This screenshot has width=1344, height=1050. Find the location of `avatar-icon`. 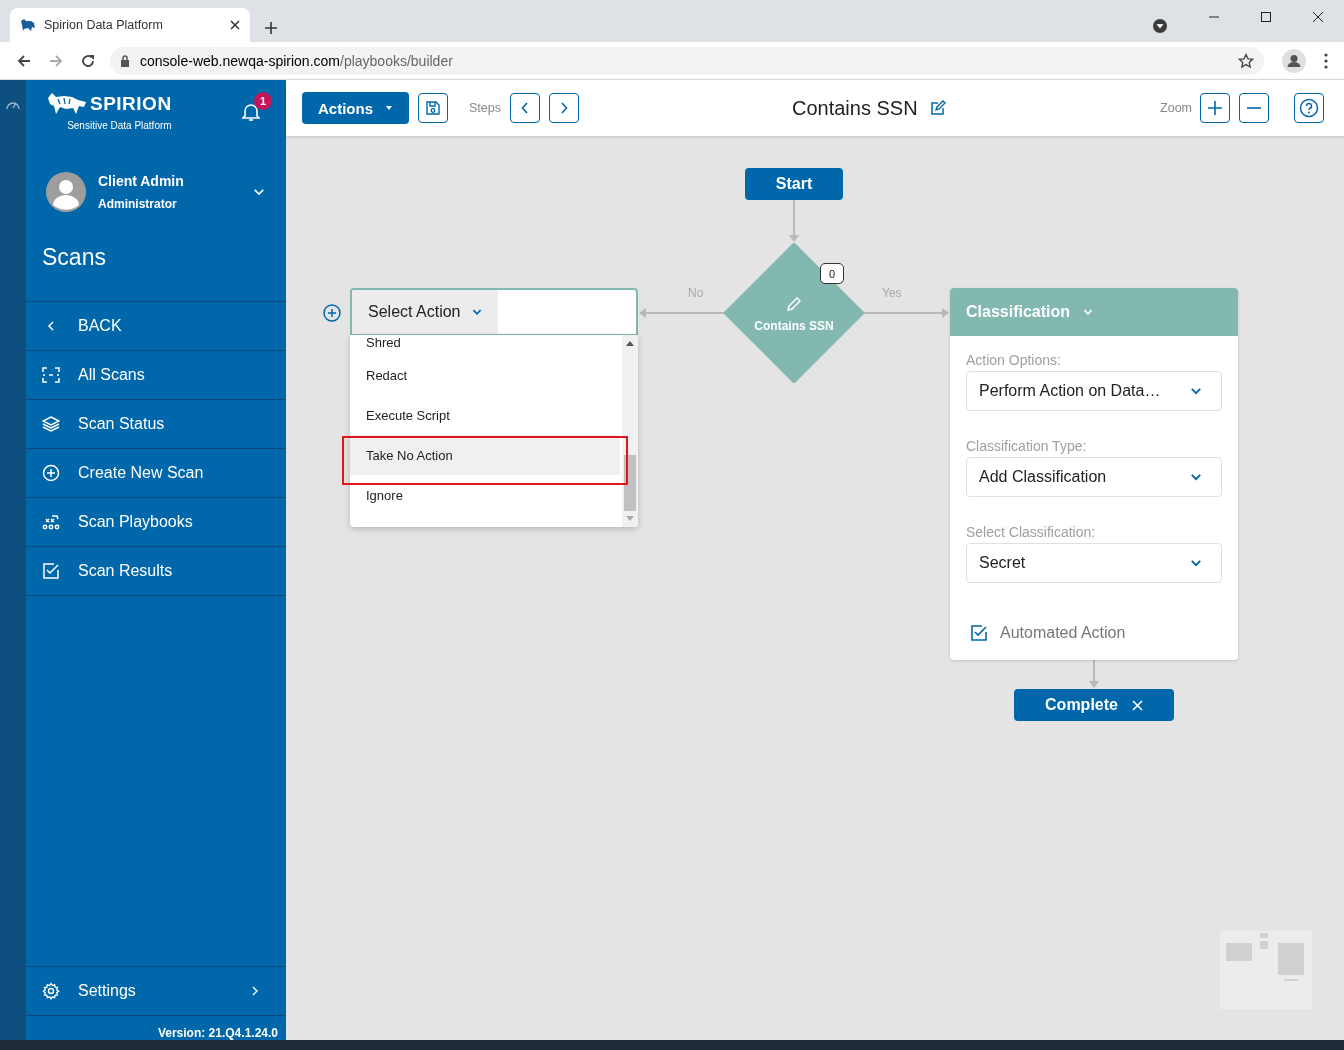

avatar-icon is located at coordinates (66, 192).